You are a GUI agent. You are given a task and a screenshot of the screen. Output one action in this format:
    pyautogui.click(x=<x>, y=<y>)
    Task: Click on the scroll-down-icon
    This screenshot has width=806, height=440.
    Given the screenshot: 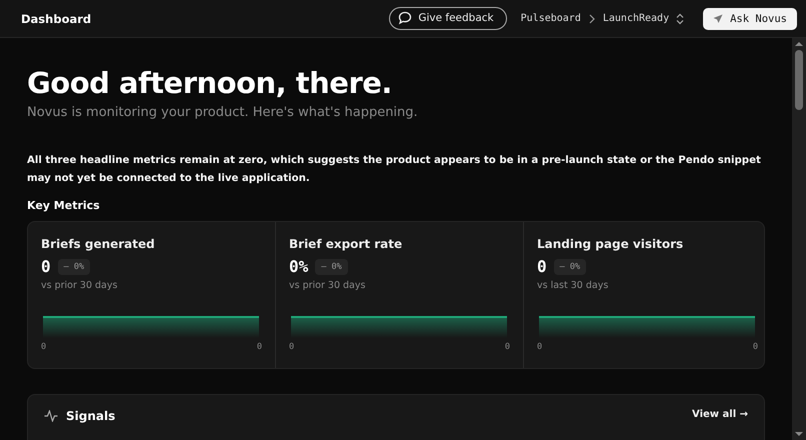 What is the action you would take?
    pyautogui.click(x=799, y=434)
    